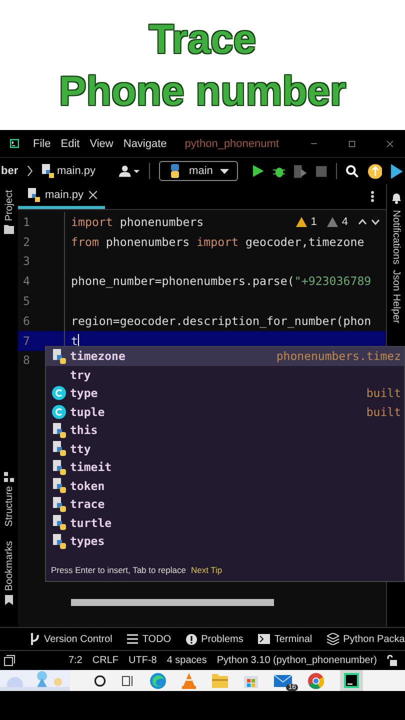 This screenshot has height=720, width=405. Describe the element at coordinates (396, 198) in the screenshot. I see `bell-icon` at that location.